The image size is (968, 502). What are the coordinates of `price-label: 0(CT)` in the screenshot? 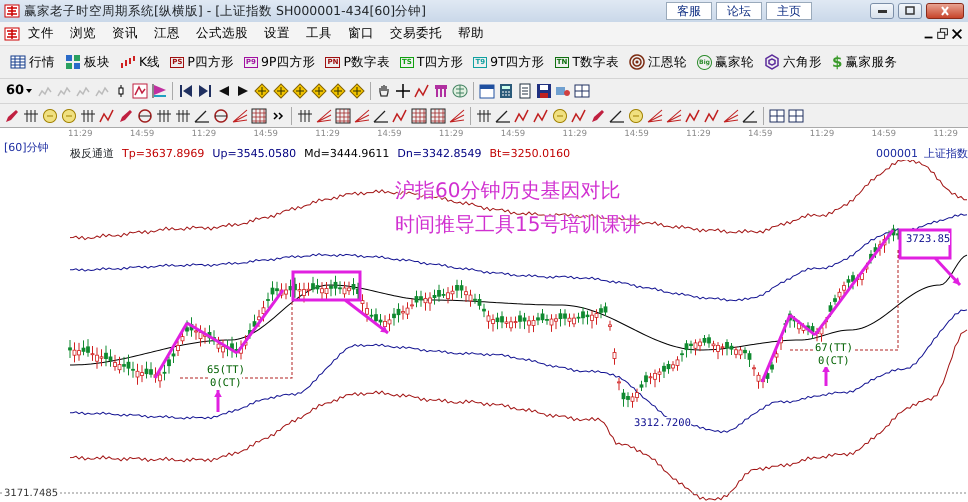 It's located at (226, 383).